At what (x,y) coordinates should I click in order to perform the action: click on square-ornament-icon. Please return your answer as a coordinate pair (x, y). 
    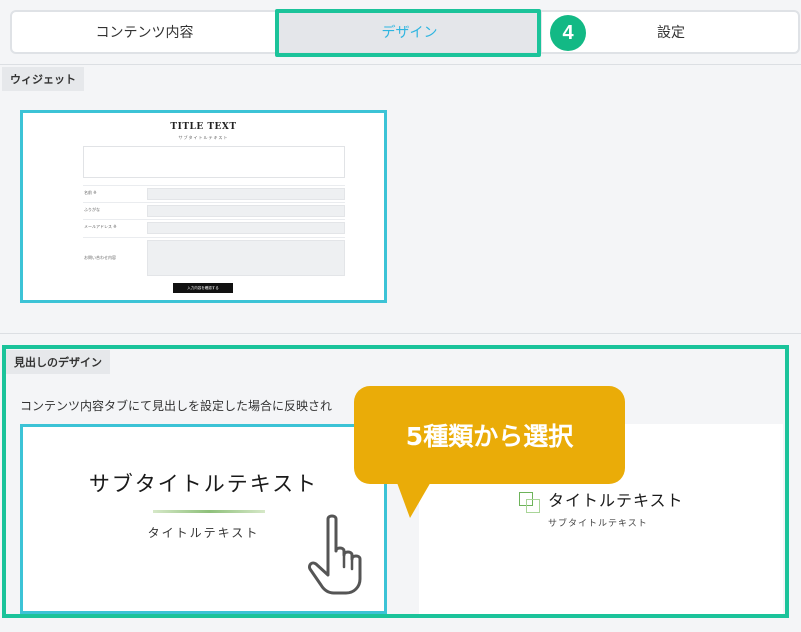
    Looking at the image, I should click on (533, 506).